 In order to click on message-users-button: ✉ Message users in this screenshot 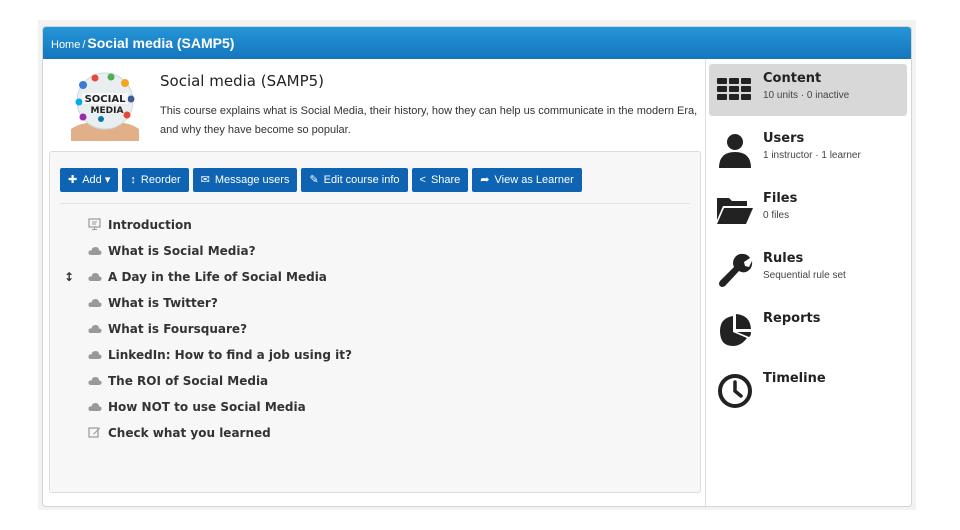, I will do `click(245, 180)`.